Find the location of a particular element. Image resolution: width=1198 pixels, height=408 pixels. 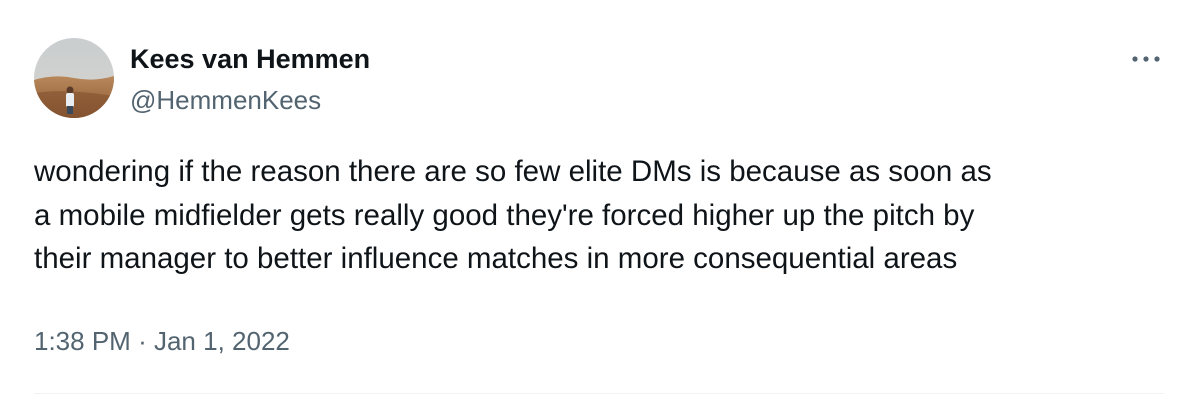

avatar is located at coordinates (74, 78).